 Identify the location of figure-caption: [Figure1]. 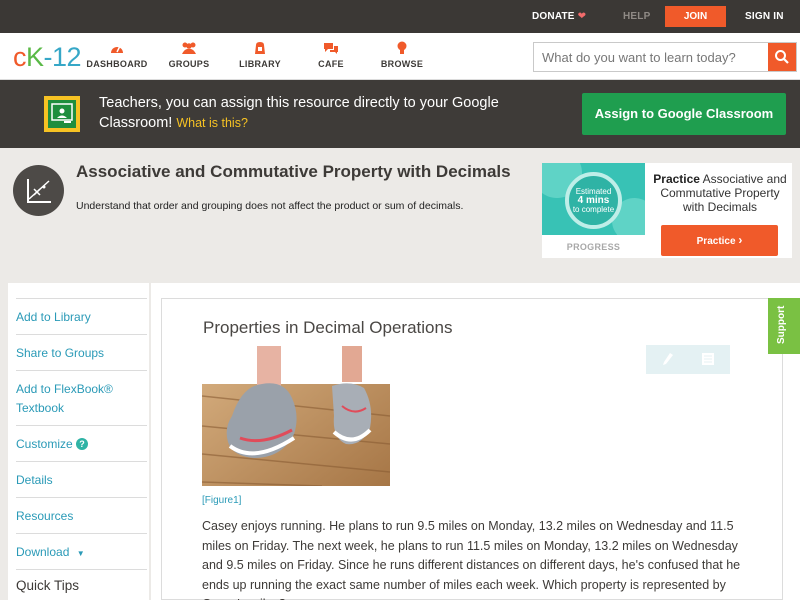
(221, 500).